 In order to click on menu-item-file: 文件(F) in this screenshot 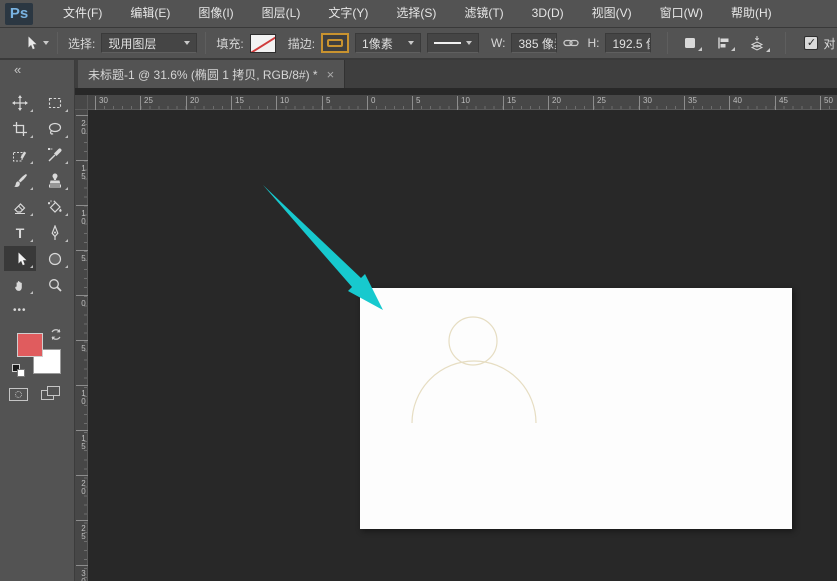, I will do `click(82, 13)`.